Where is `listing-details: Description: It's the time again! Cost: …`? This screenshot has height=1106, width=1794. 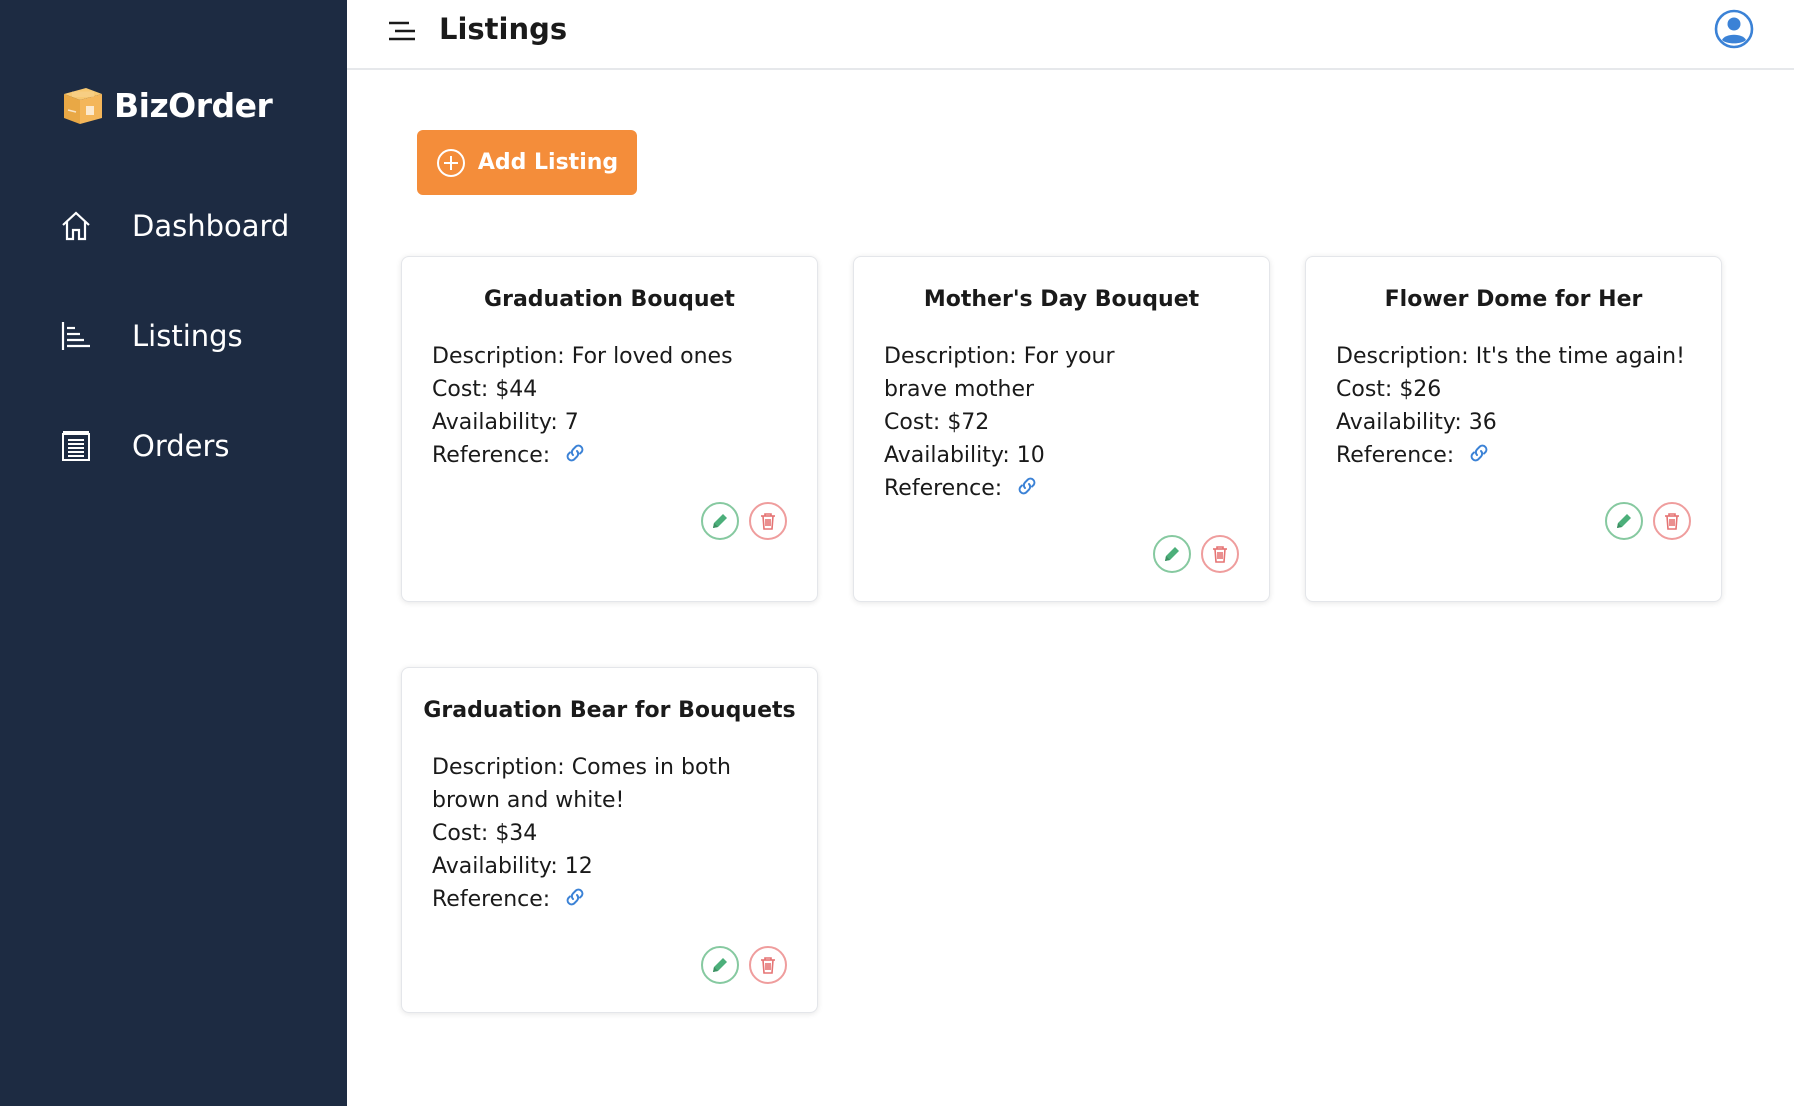
listing-details: Description: It's the time again! Cost: … is located at coordinates (1513, 406).